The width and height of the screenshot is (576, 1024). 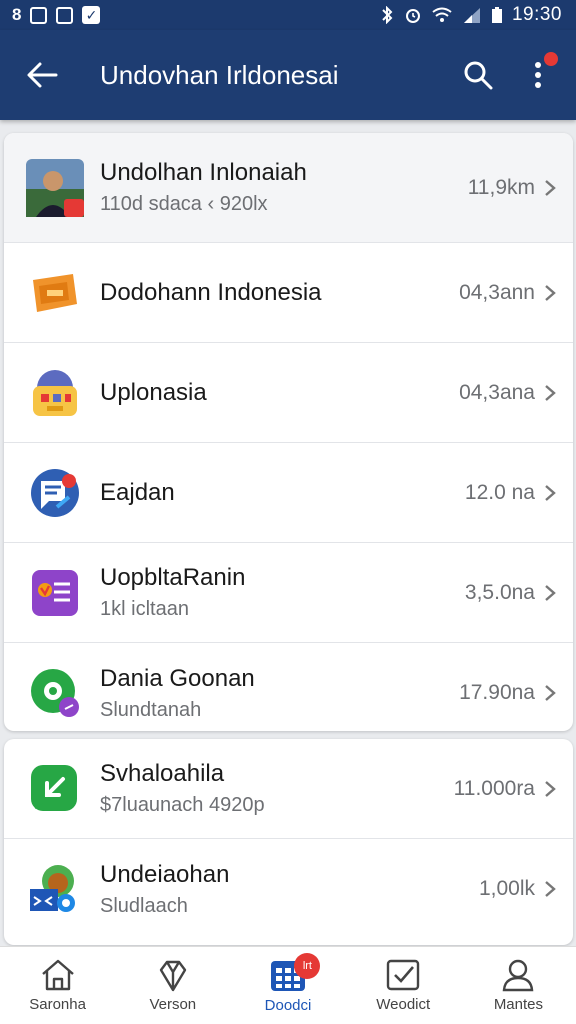 I want to click on app-bar: Undovhan Irldonesai, so click(x=288, y=75).